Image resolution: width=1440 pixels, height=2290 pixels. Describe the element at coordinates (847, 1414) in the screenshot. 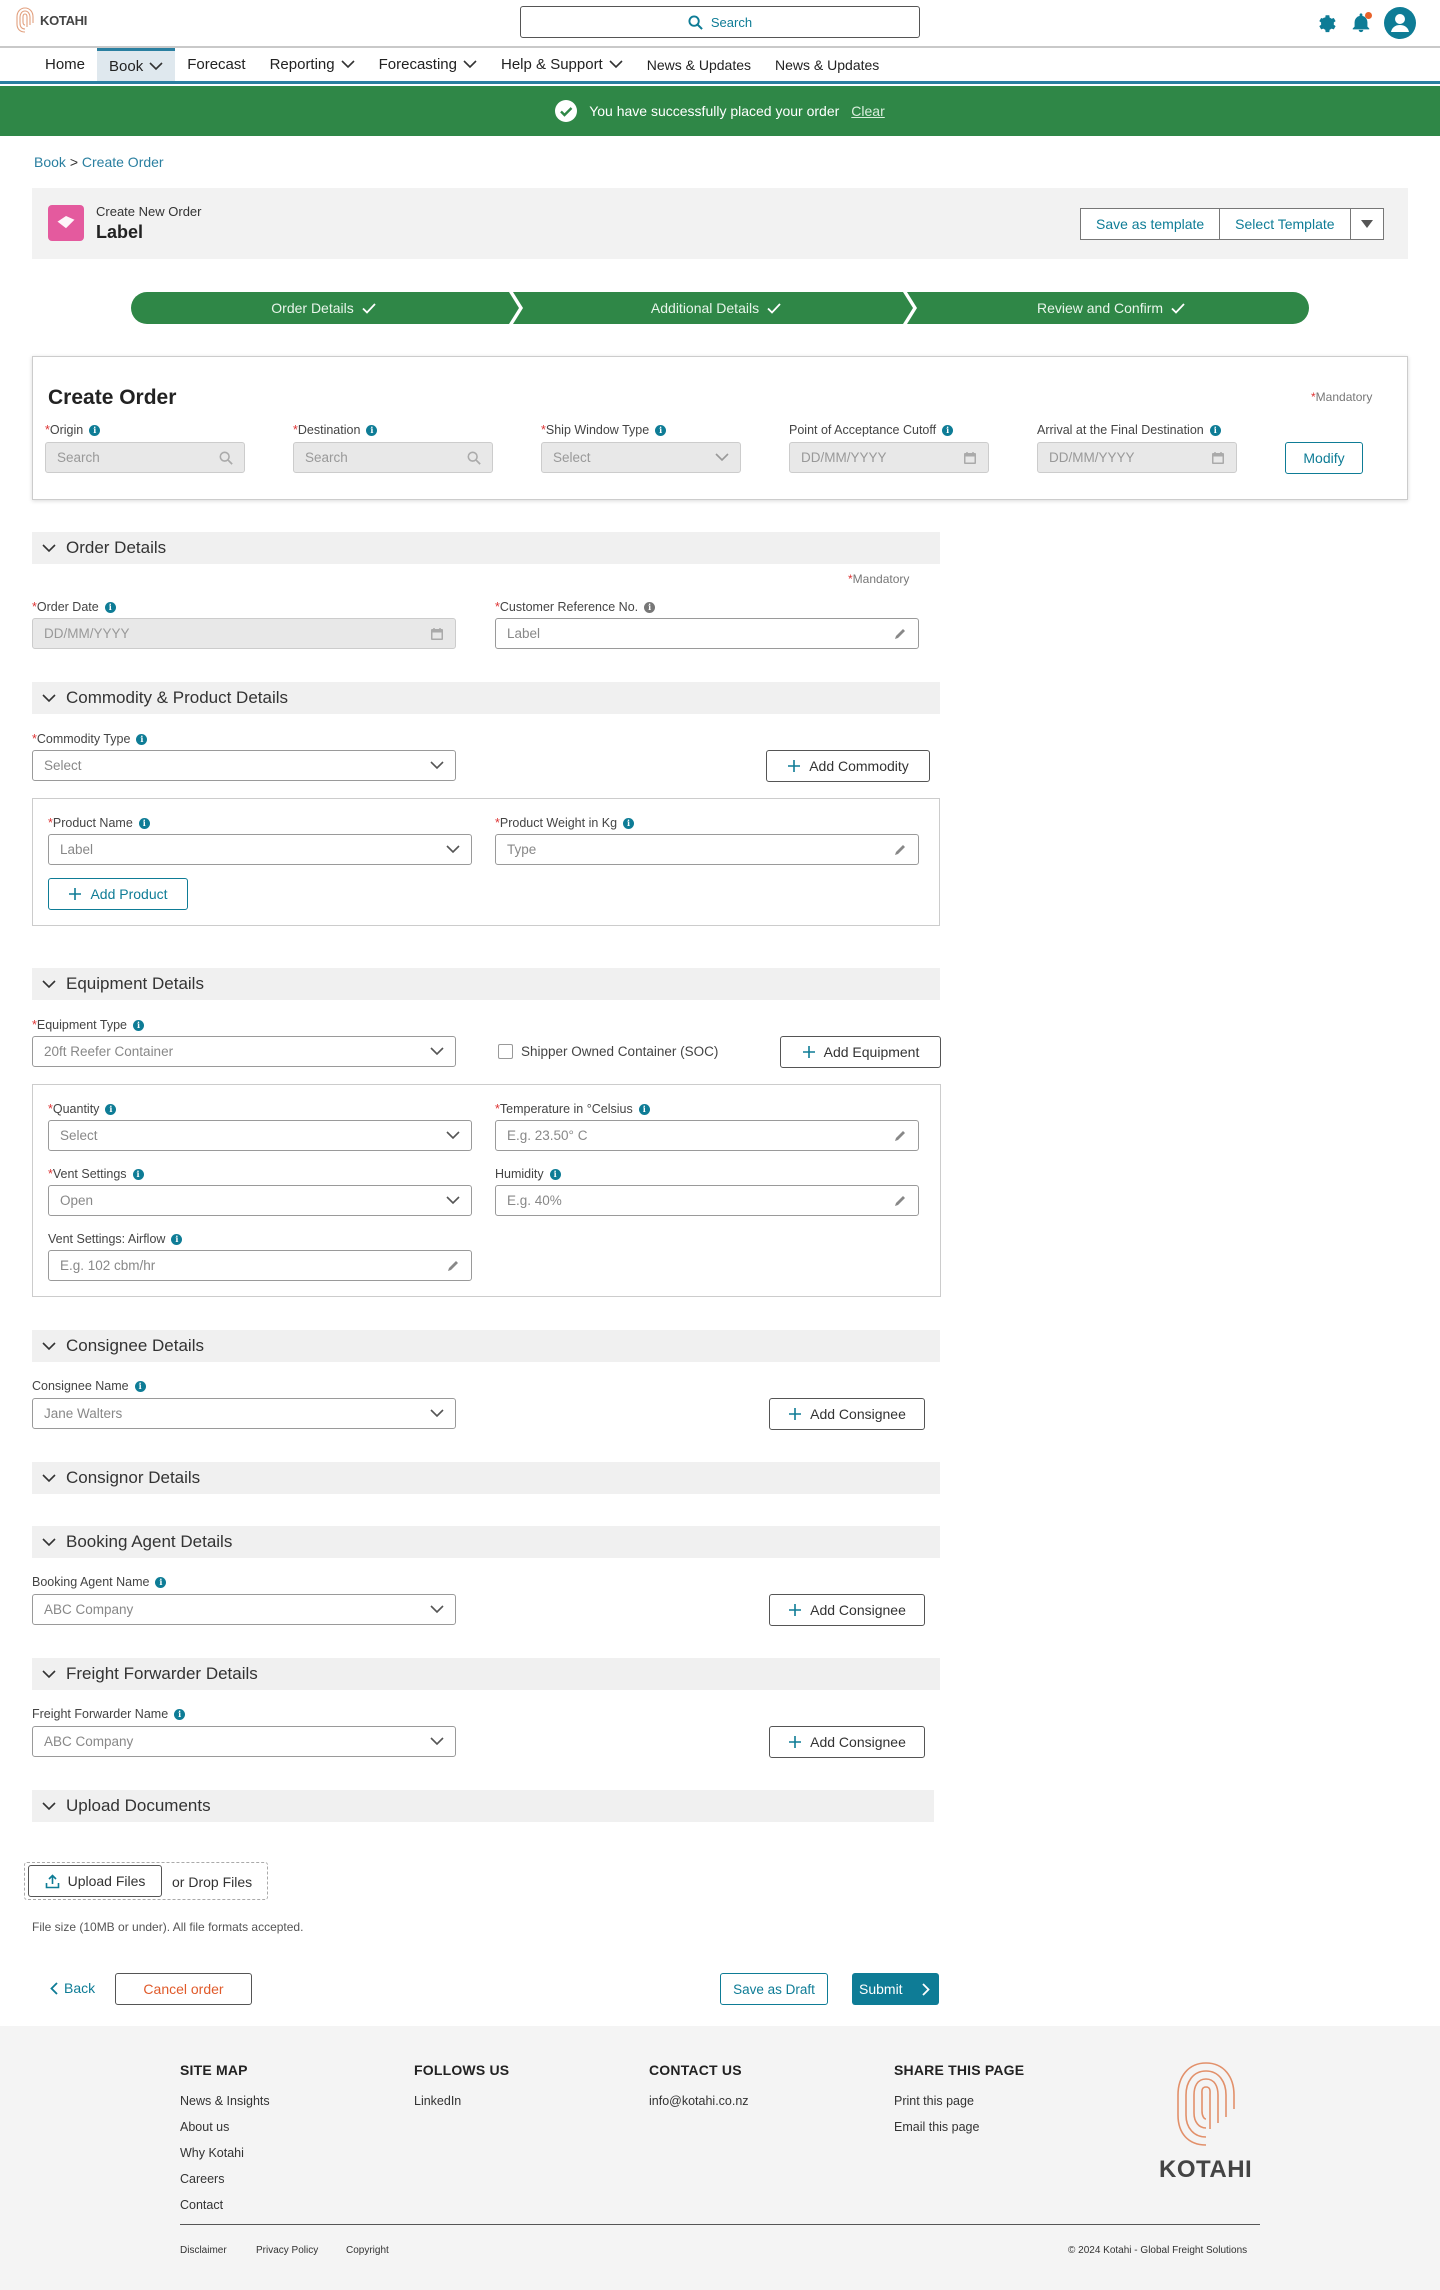

I see `add-consignee-button: Add Consignee` at that location.